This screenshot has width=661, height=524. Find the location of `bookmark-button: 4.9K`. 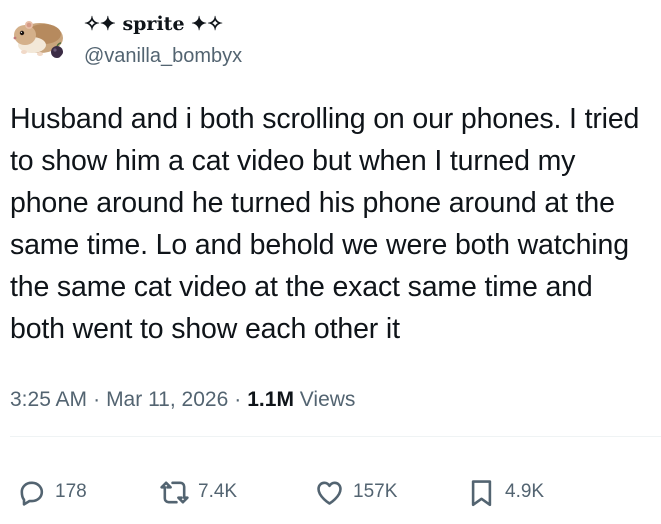

bookmark-button: 4.9K is located at coordinates (505, 492).